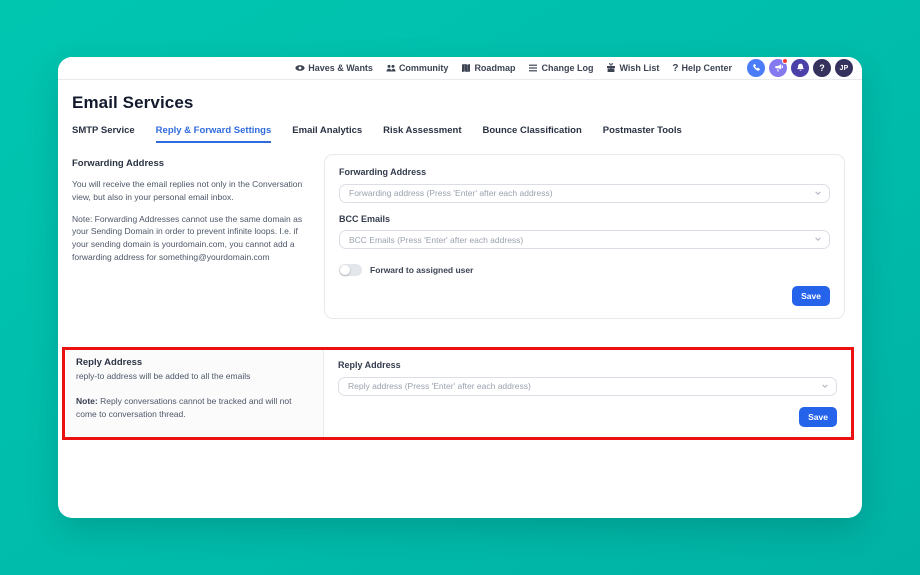  I want to click on bcc-emails-input, so click(584, 239).